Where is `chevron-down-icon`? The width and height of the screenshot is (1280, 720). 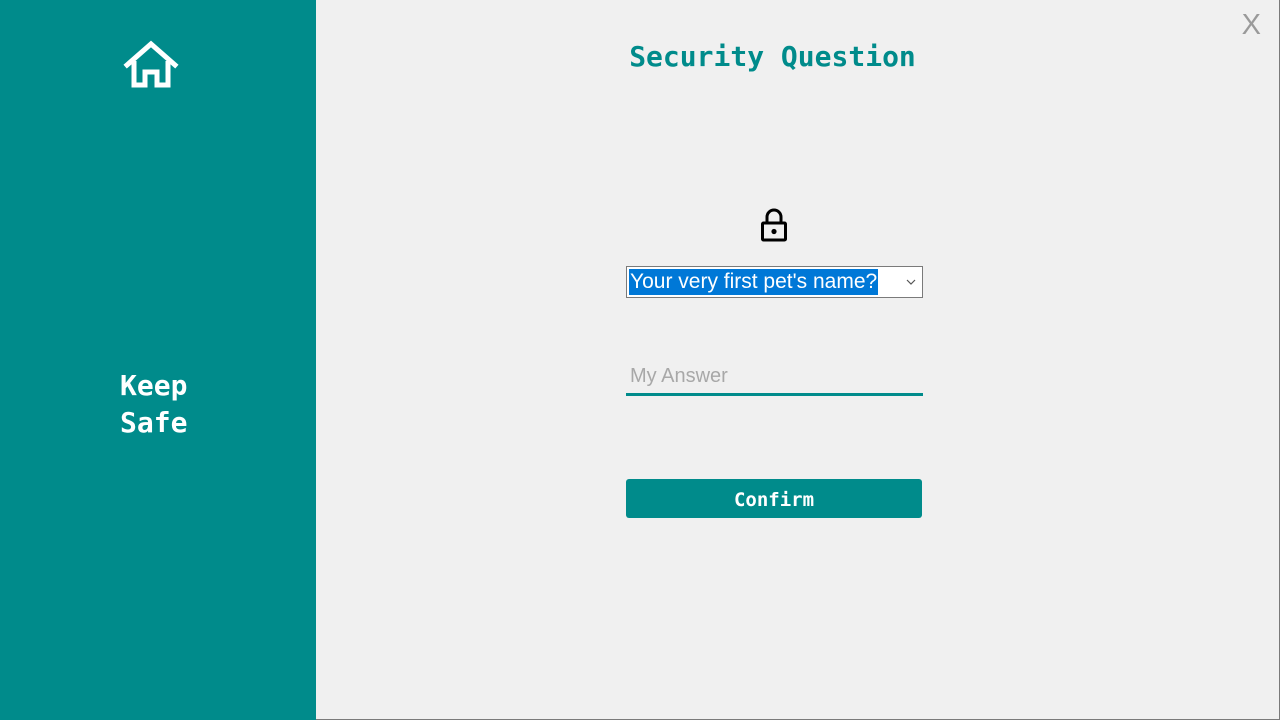 chevron-down-icon is located at coordinates (911, 282).